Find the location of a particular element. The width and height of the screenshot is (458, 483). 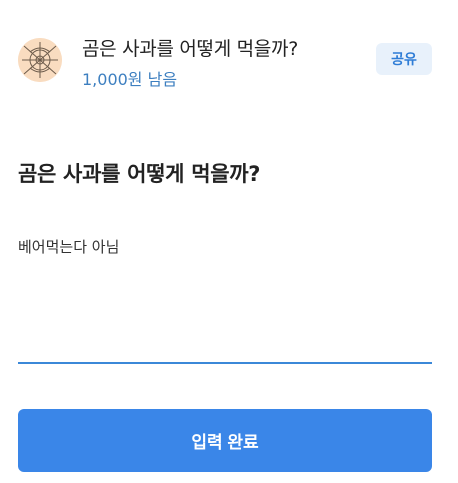

circular-emblem-icon is located at coordinates (40, 60).